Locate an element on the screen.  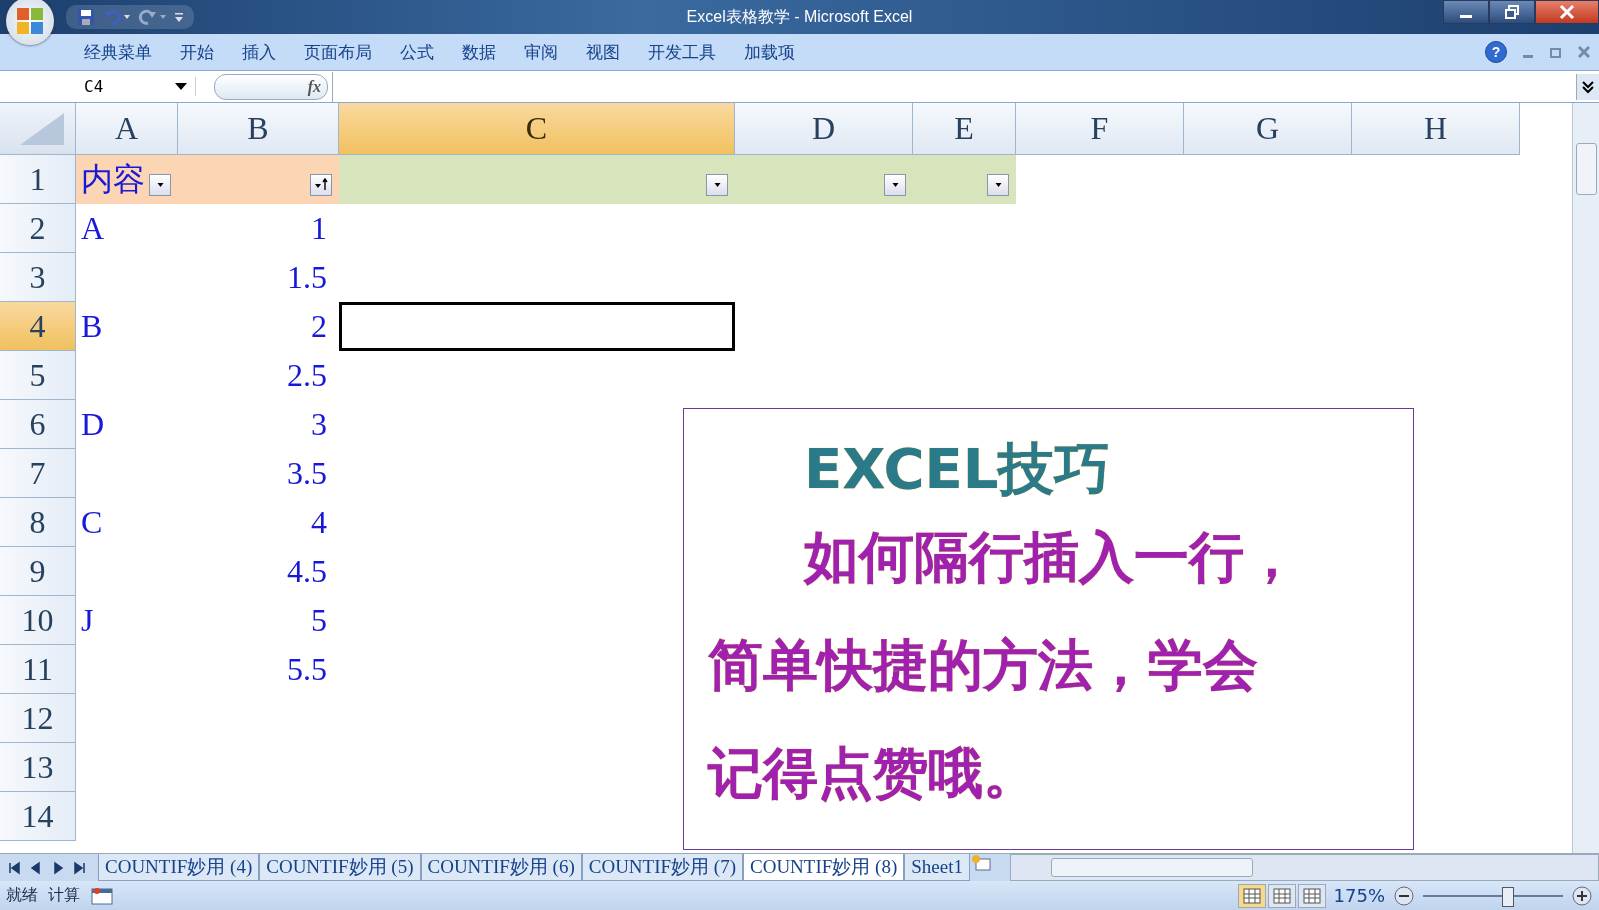
filter-sort-icon is located at coordinates (321, 184).